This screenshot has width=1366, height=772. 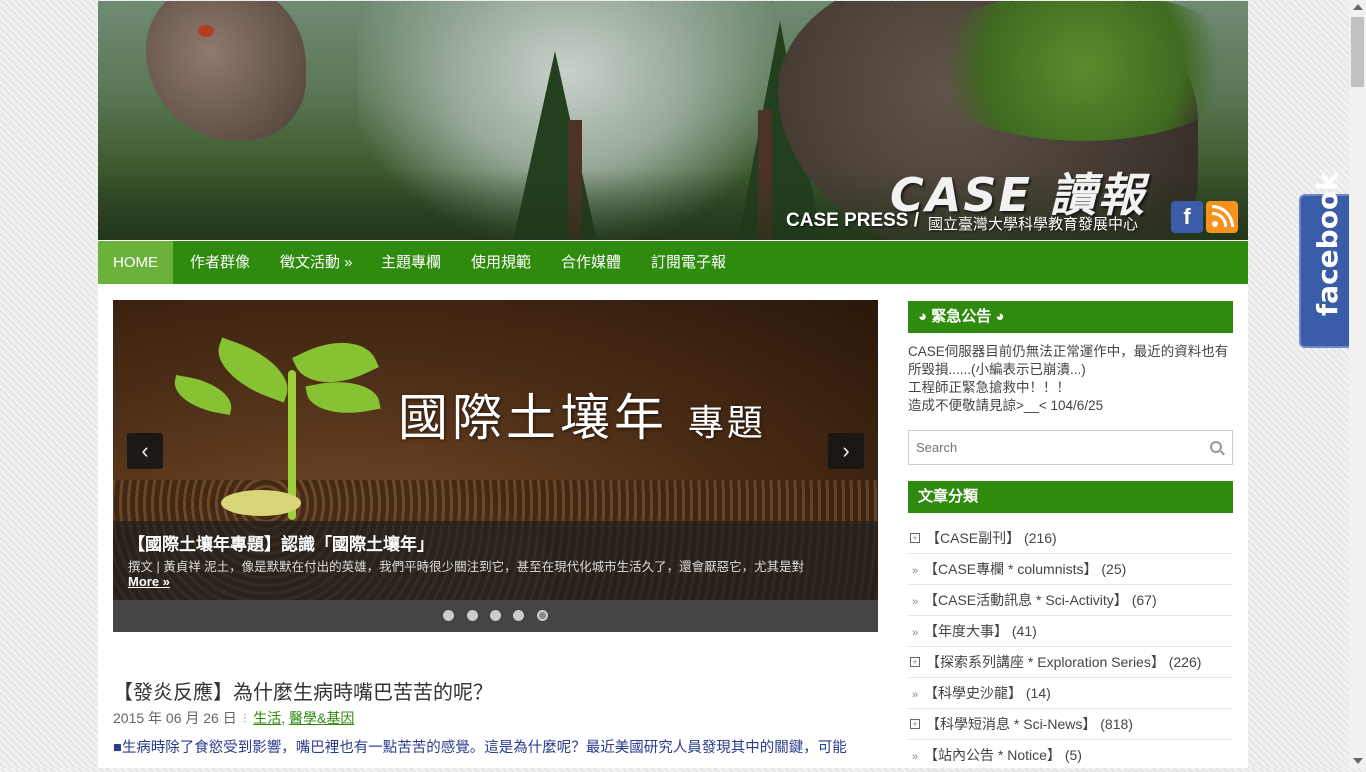 What do you see at coordinates (220, 262) in the screenshot?
I see `nav-item-authors: 作者群像` at bounding box center [220, 262].